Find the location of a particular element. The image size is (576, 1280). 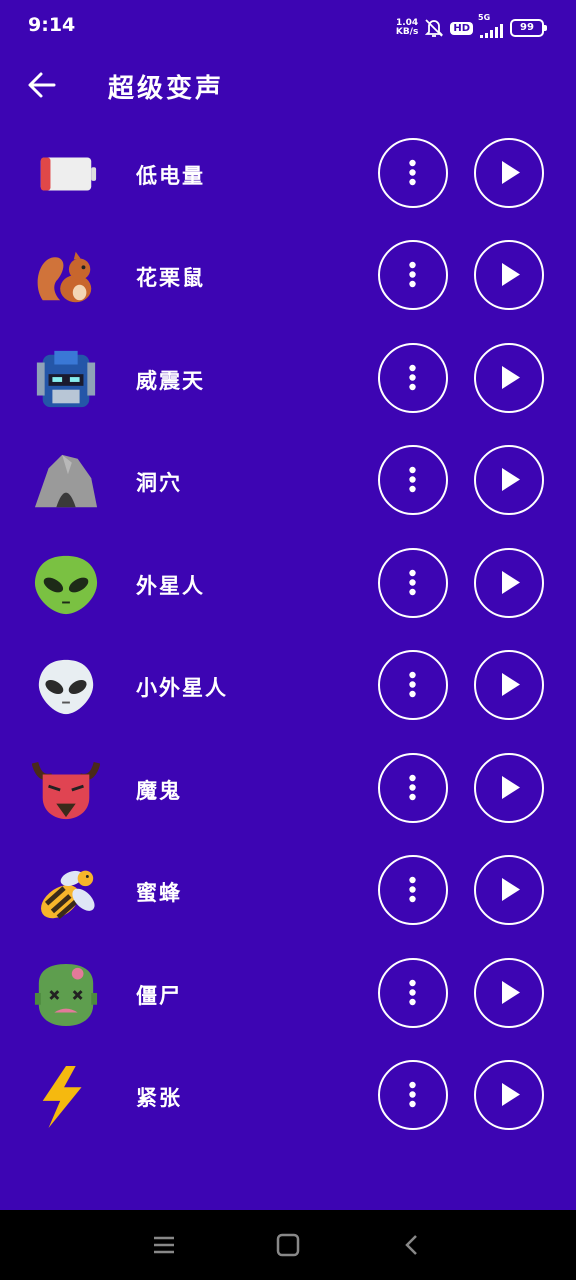

mute-bell-icon is located at coordinates (434, 28).